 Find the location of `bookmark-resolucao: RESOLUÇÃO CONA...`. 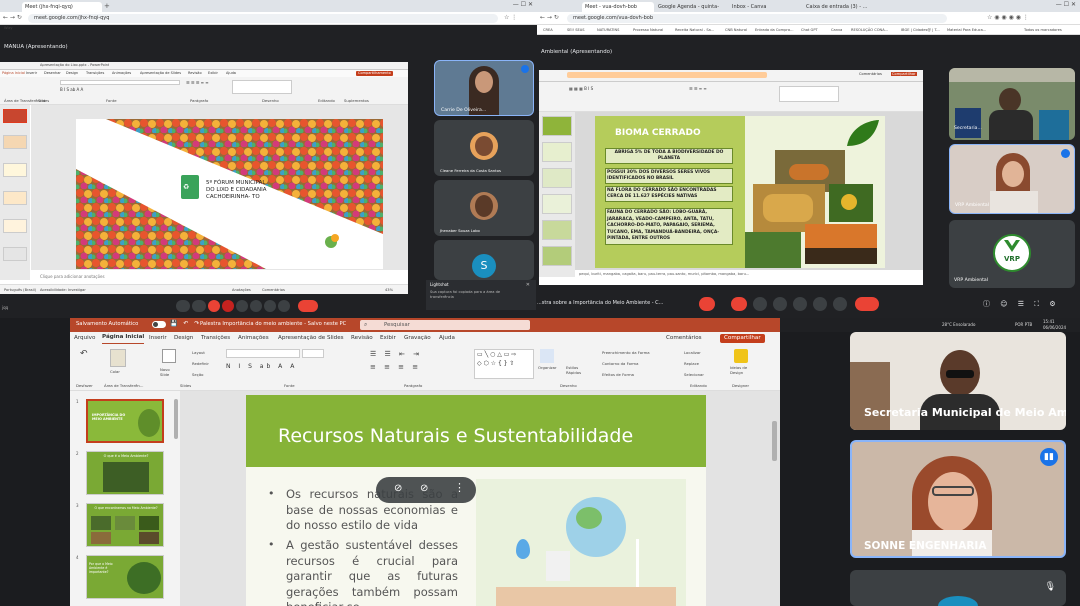

bookmark-resolucao: RESOLUÇÃO CONA... is located at coordinates (869, 30).